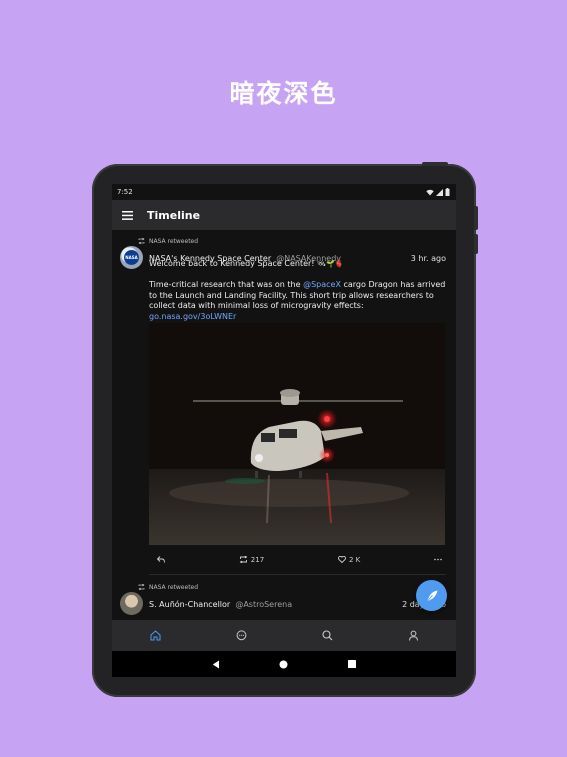  What do you see at coordinates (284, 635) in the screenshot?
I see `bottom-navigation` at bounding box center [284, 635].